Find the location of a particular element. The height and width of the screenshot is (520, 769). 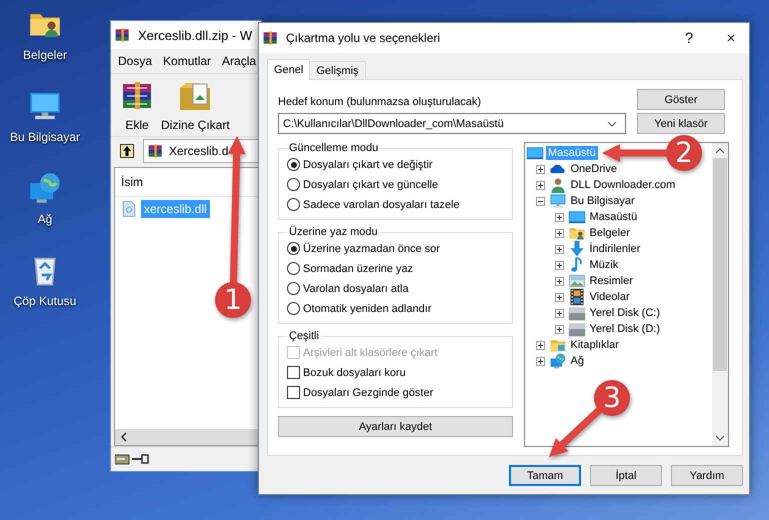

monitor-icon is located at coordinates (557, 201).